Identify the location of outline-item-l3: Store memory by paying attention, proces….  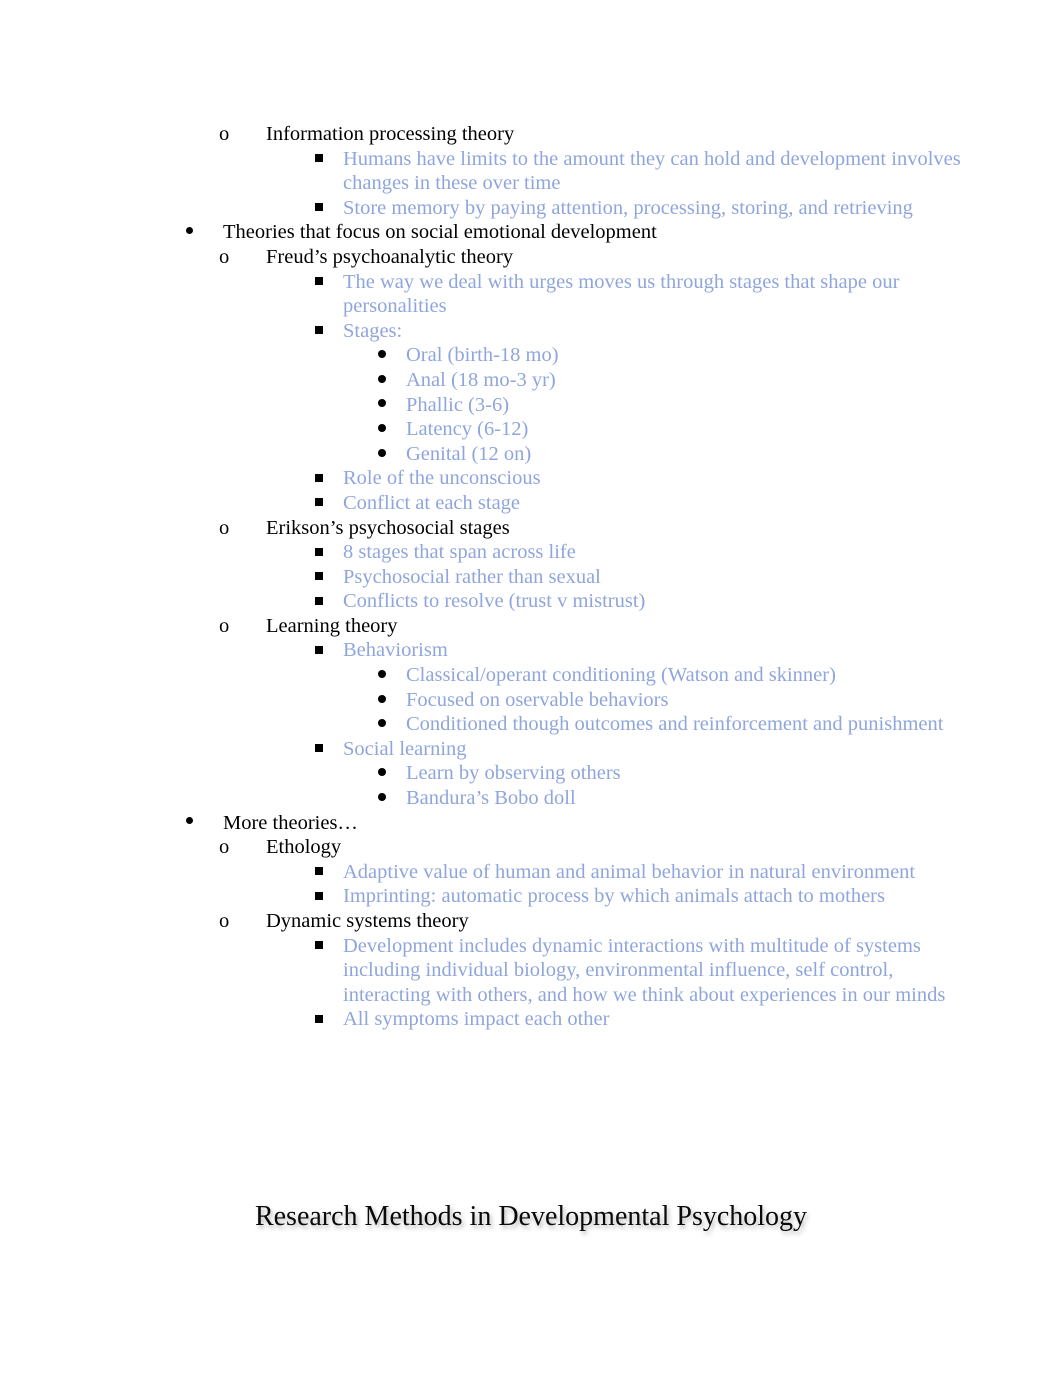
(531, 208).